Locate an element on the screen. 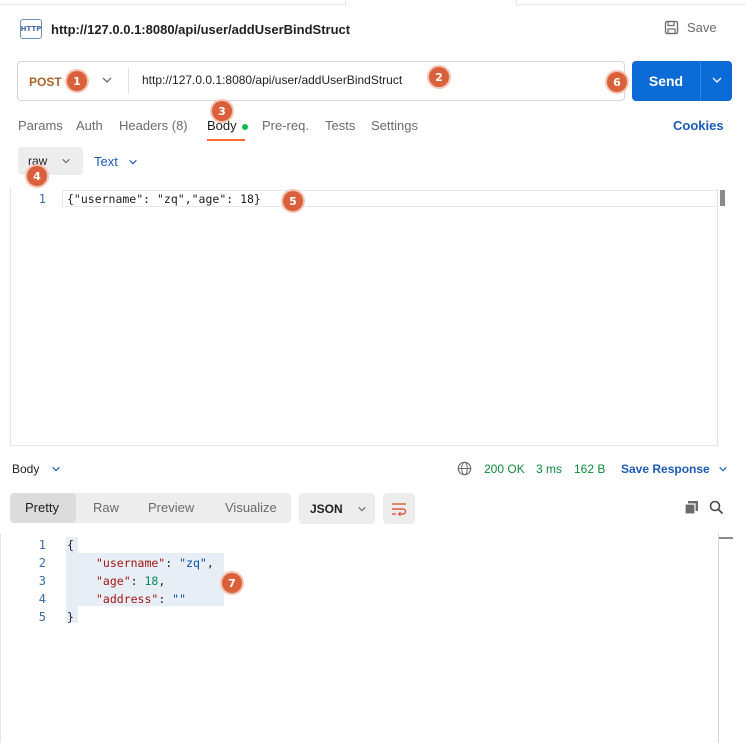 This screenshot has width=745, height=743. line-number: 3 is located at coordinates (42, 581).